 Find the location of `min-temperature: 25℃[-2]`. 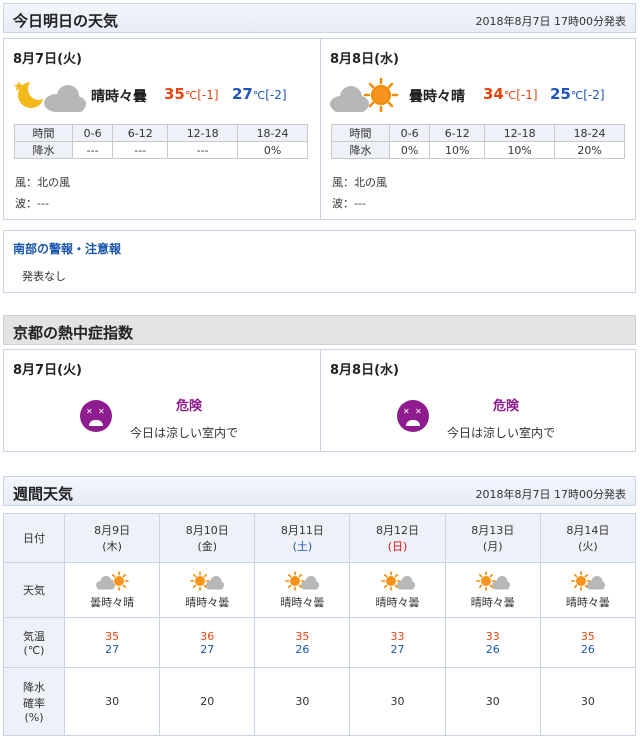

min-temperature: 25℃[-2] is located at coordinates (577, 94).